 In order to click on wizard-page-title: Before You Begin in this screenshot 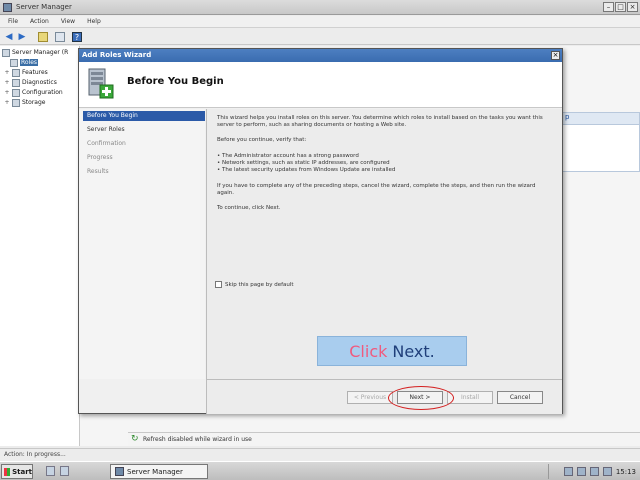, I will do `click(175, 81)`.